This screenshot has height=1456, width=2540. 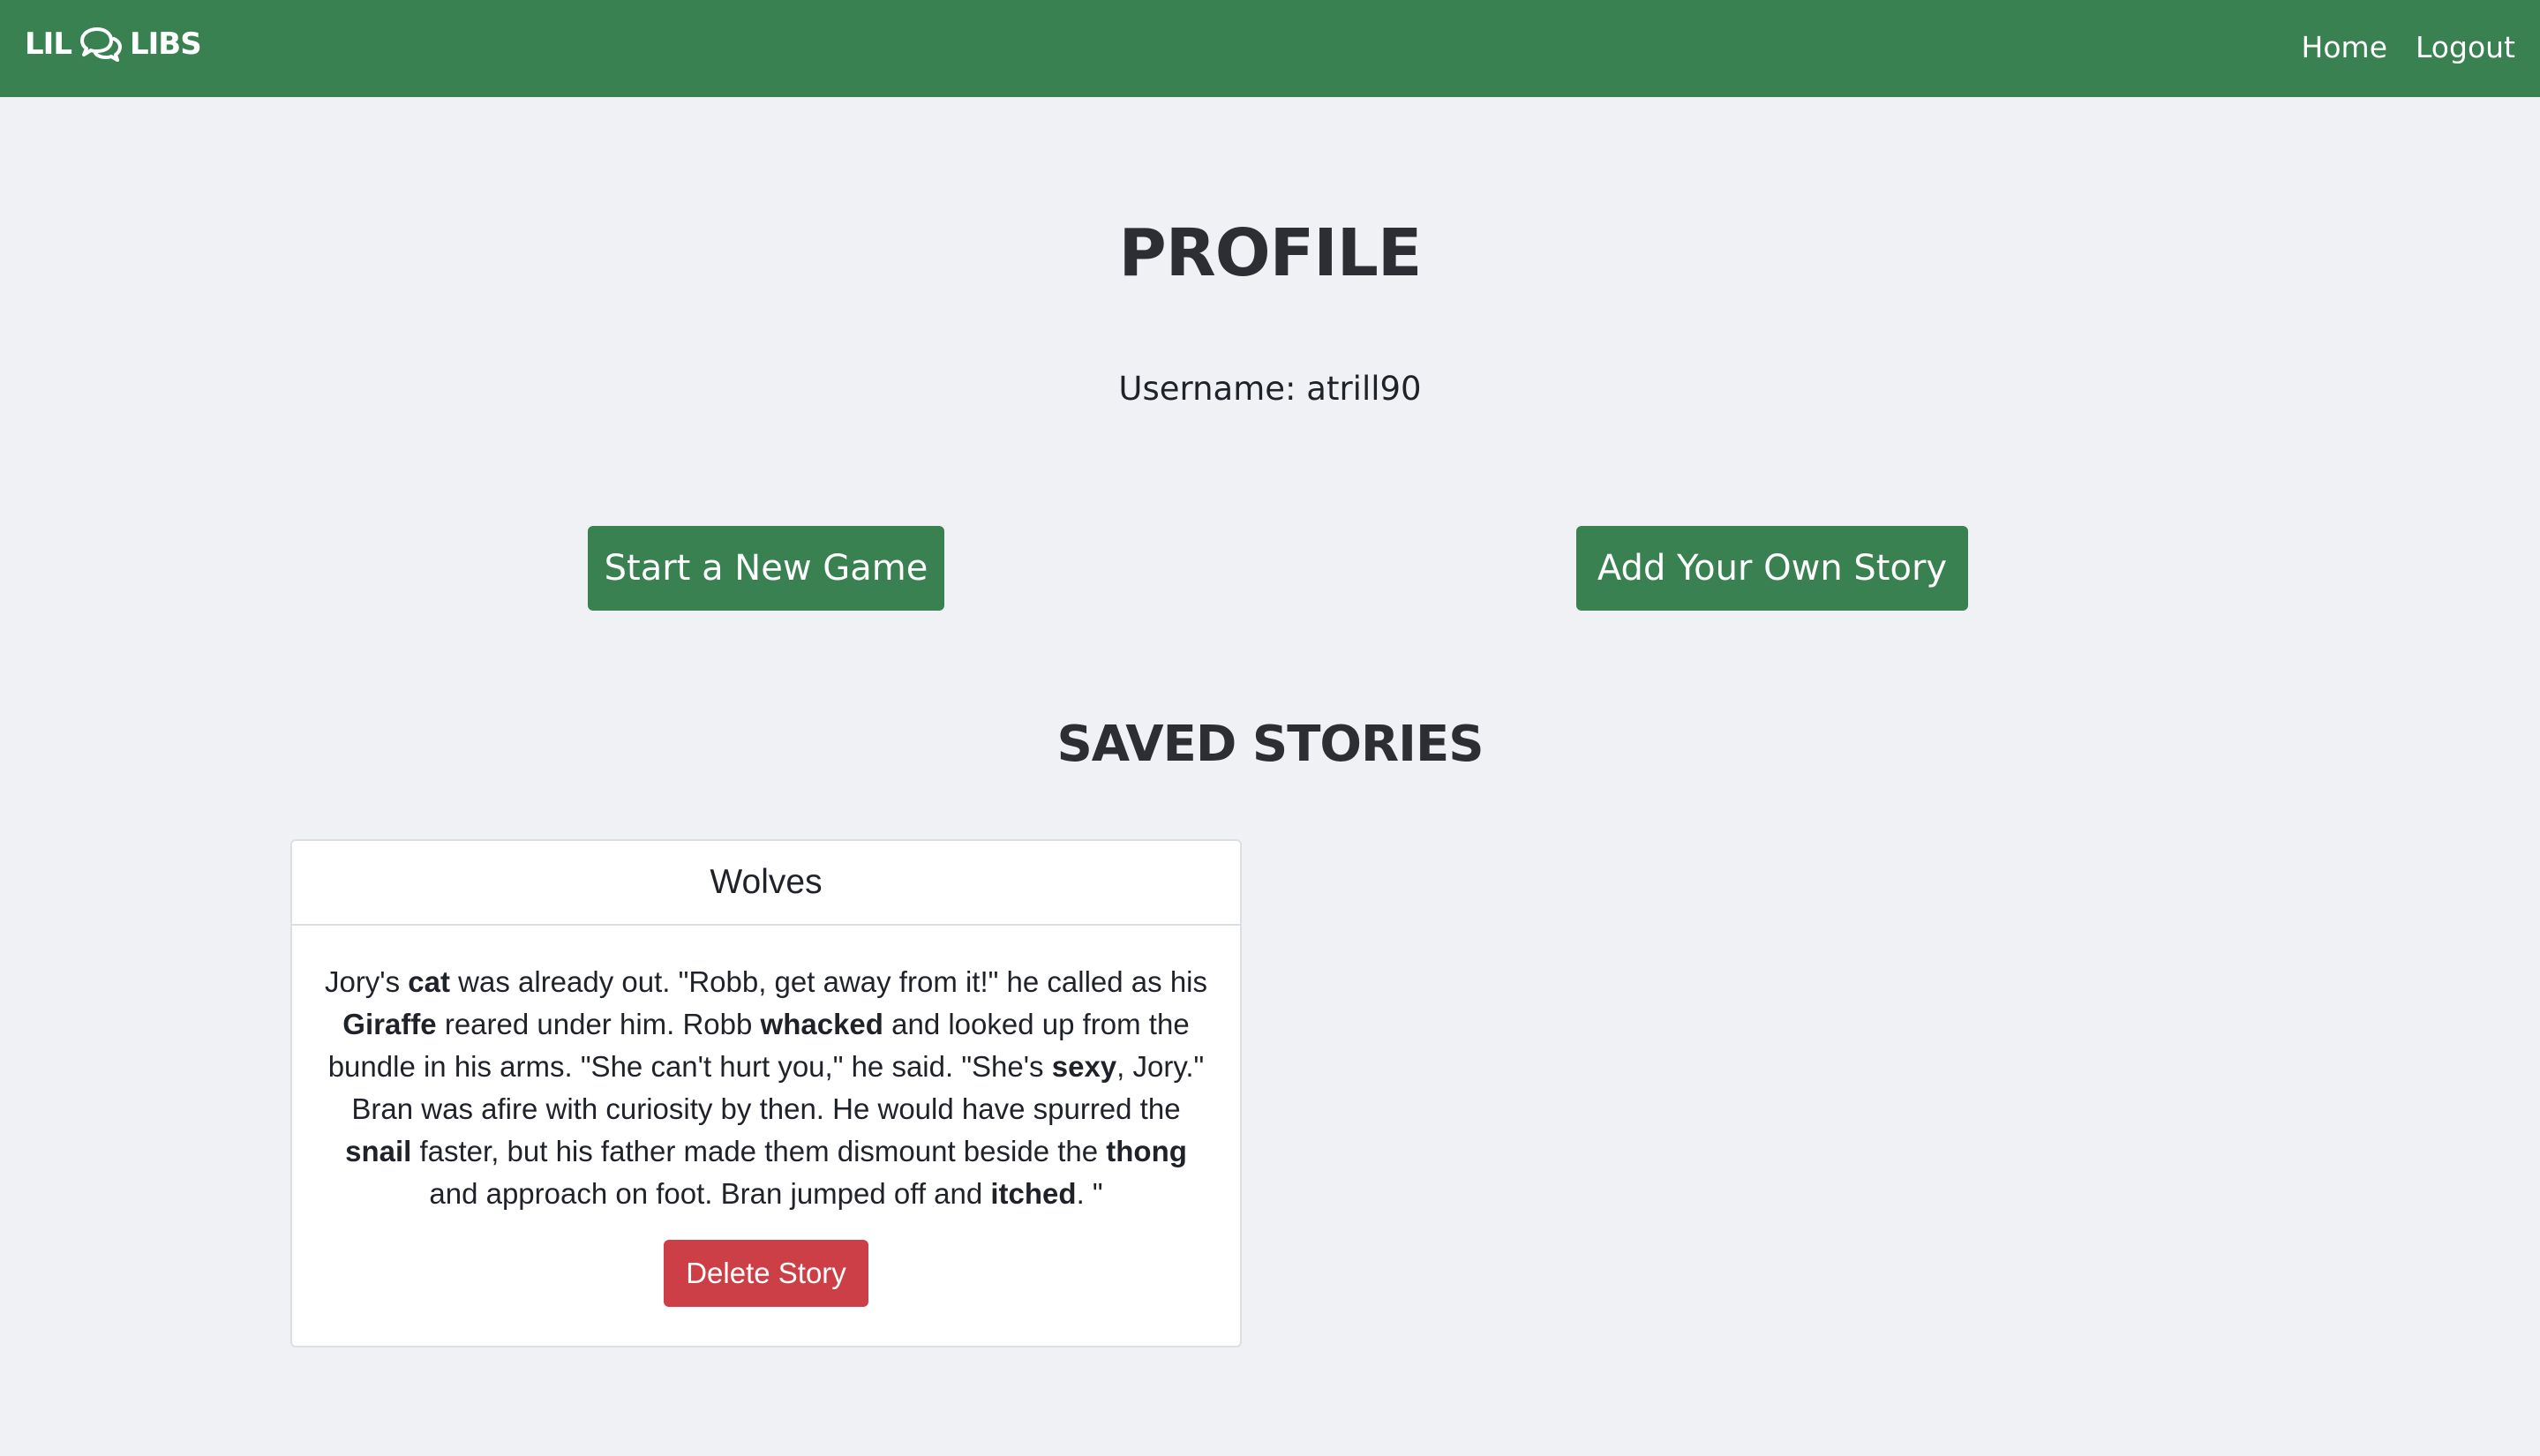 I want to click on brand-text-left: LIL, so click(x=48, y=44).